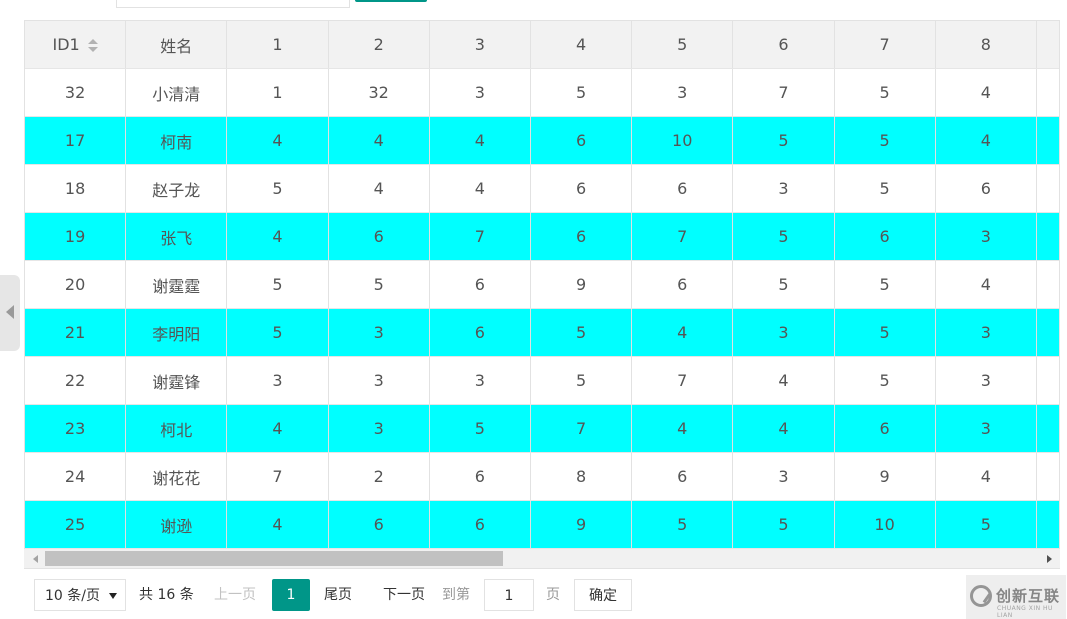 This screenshot has width=1067, height=619. What do you see at coordinates (92, 45) in the screenshot?
I see `sort-icon` at bounding box center [92, 45].